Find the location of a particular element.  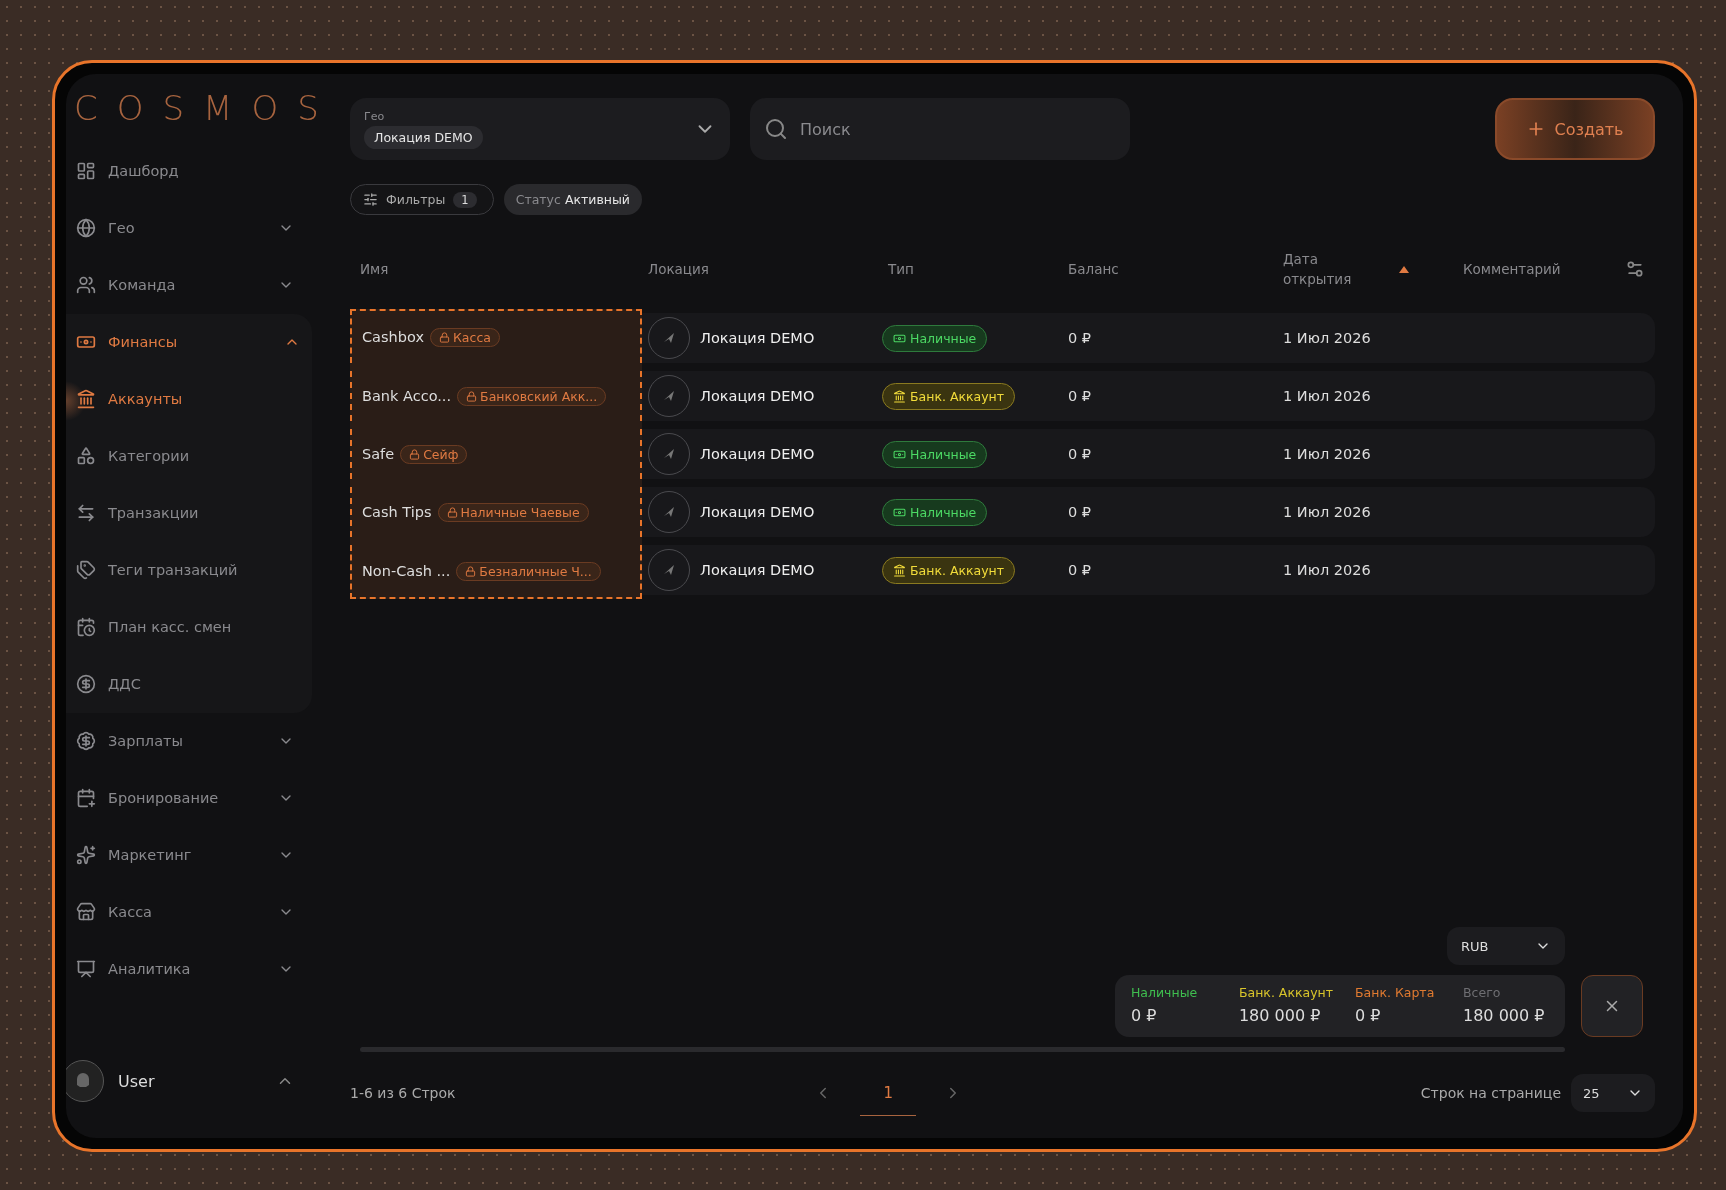

dashboard-icon is located at coordinates (86, 171).